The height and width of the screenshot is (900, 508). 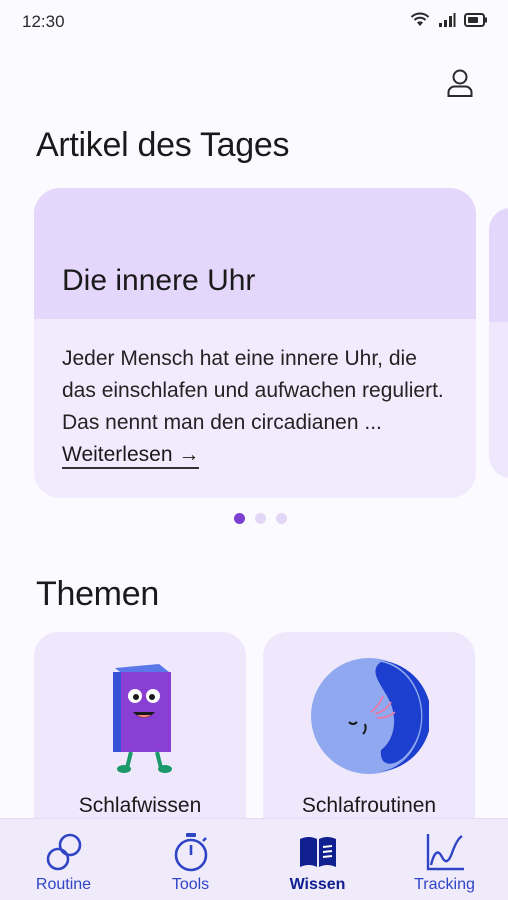 What do you see at coordinates (317, 884) in the screenshot?
I see `nav-label: Wissen` at bounding box center [317, 884].